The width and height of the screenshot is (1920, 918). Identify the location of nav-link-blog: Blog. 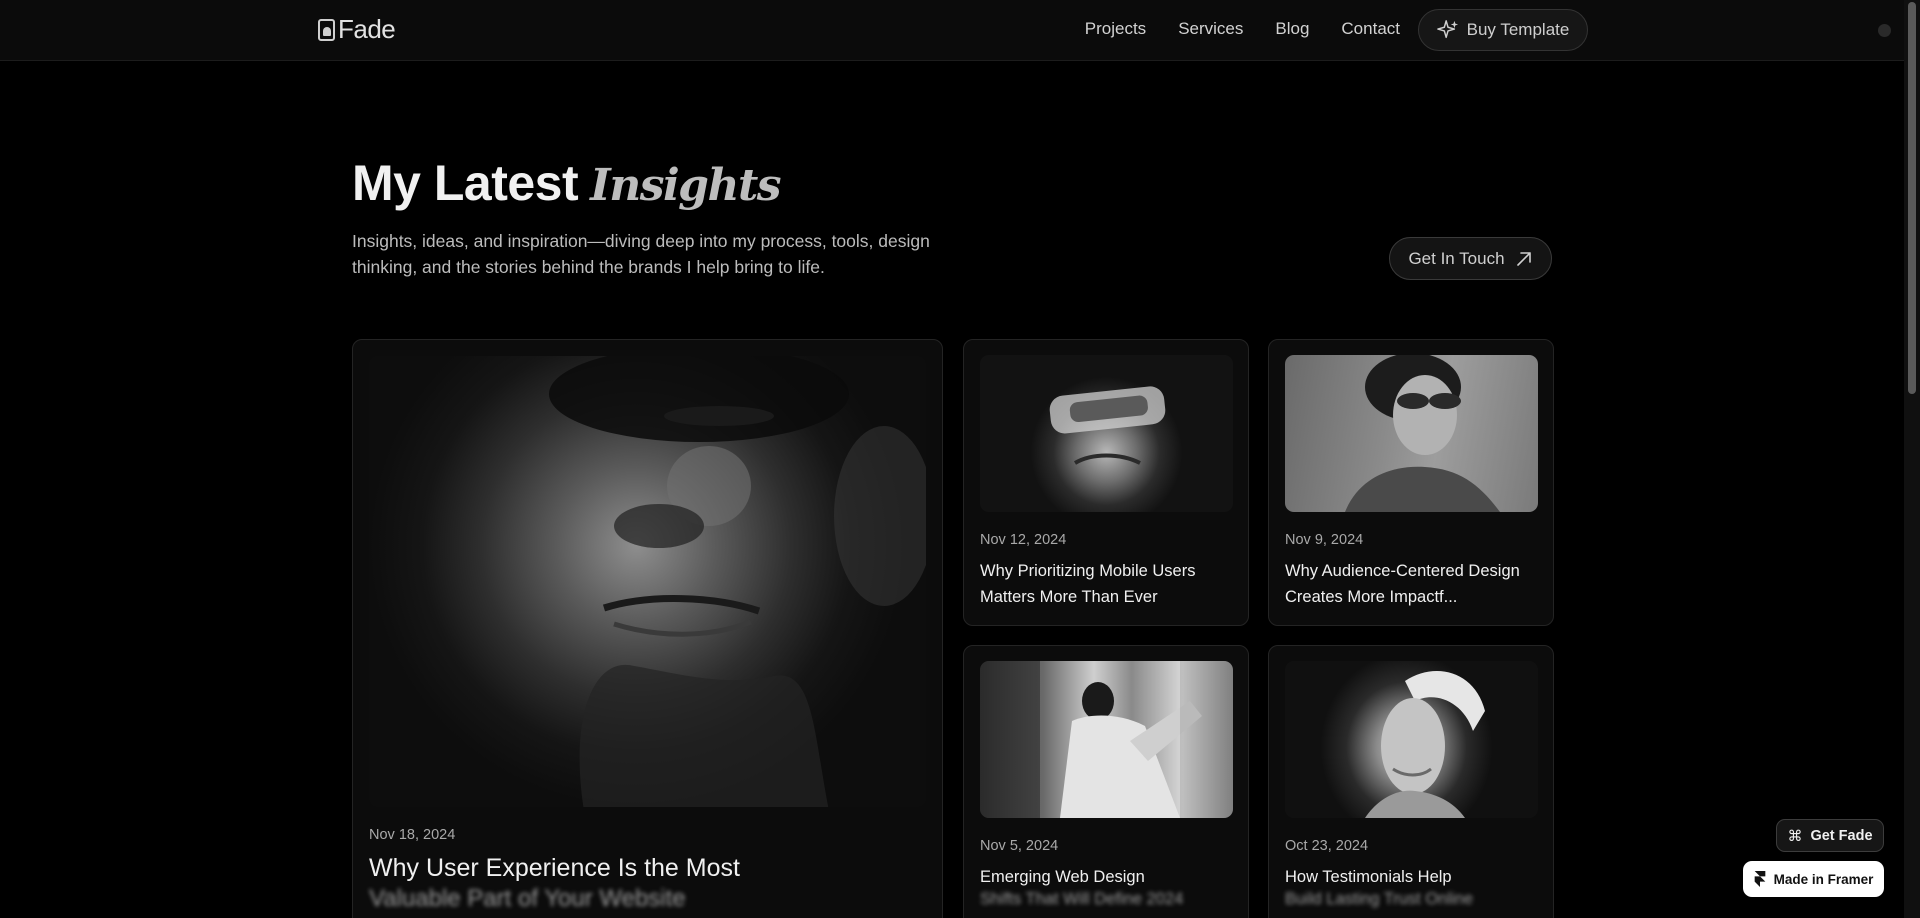
(1292, 29).